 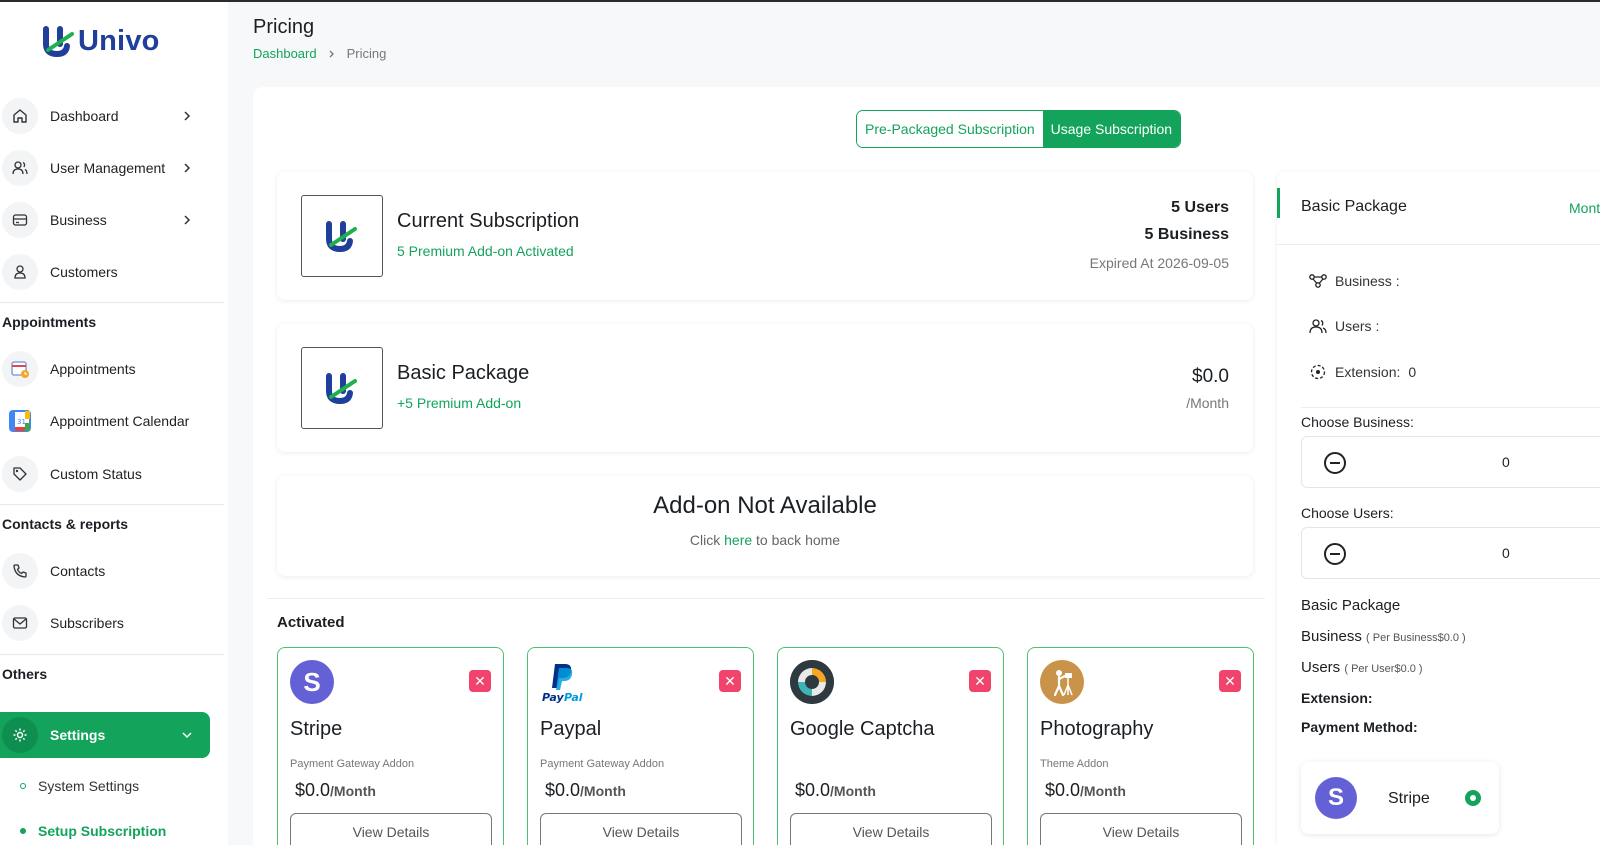 I want to click on sidebar-item-label: User Management, so click(x=108, y=168).